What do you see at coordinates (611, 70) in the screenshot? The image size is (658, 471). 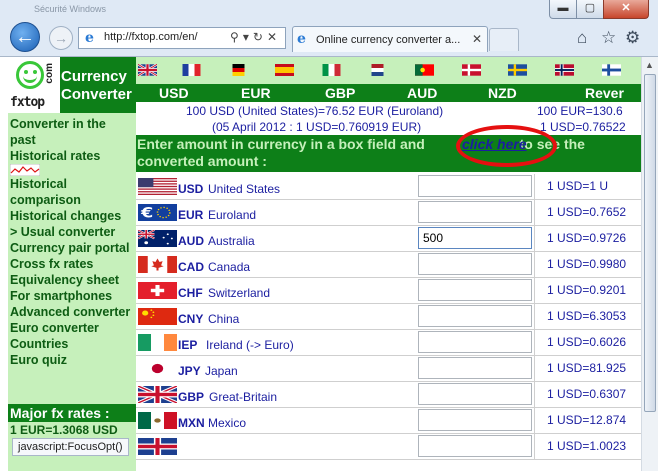 I see `finland-flag-icon` at bounding box center [611, 70].